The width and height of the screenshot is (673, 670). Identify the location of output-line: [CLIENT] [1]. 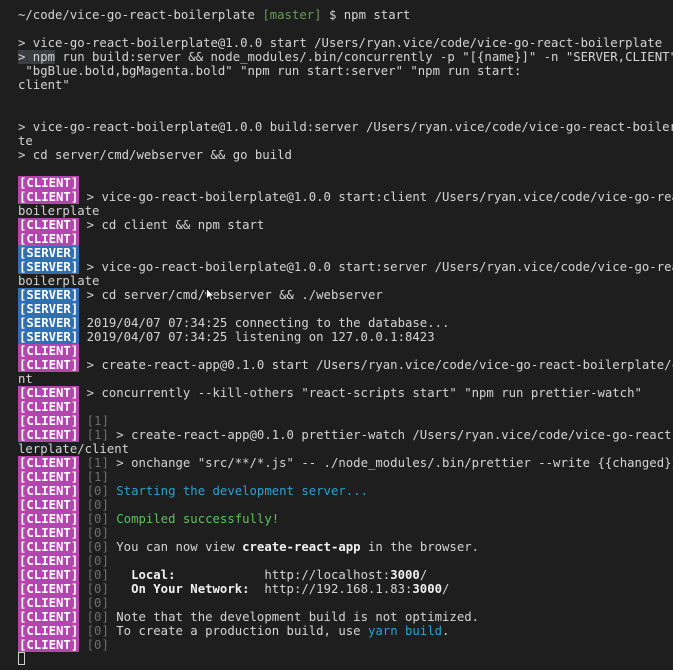
(345, 421).